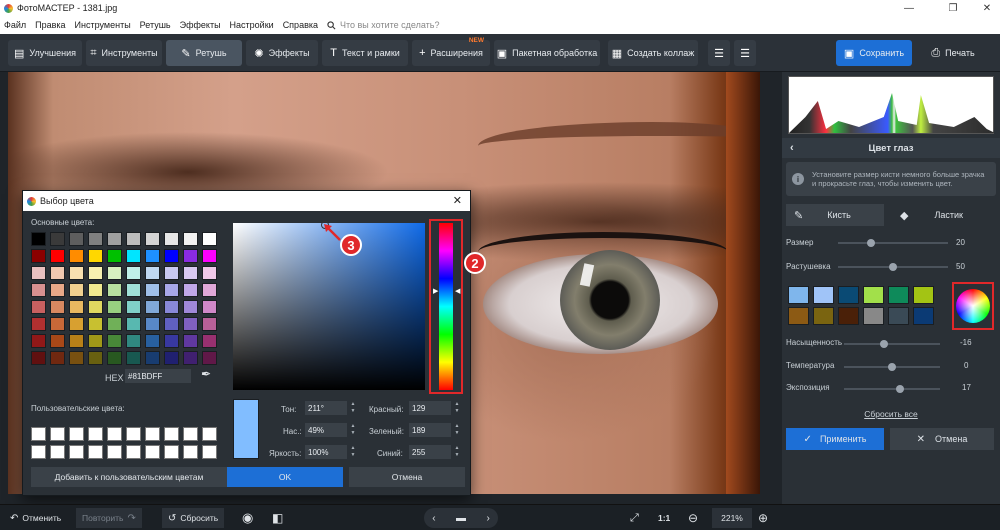 This screenshot has width=1000, height=530. What do you see at coordinates (953, 8) in the screenshot?
I see `maximize-button: ❐` at bounding box center [953, 8].